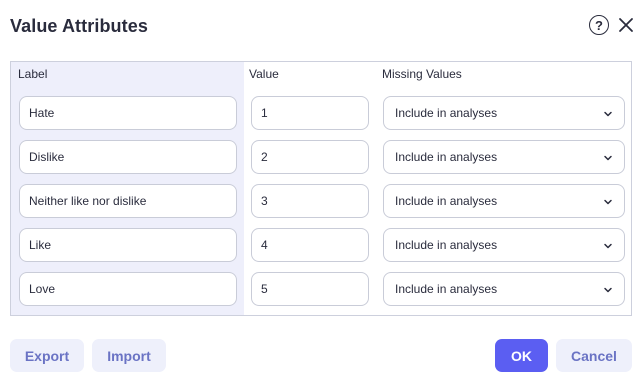 The height and width of the screenshot is (385, 642). I want to click on label-input: Love, so click(128, 289).